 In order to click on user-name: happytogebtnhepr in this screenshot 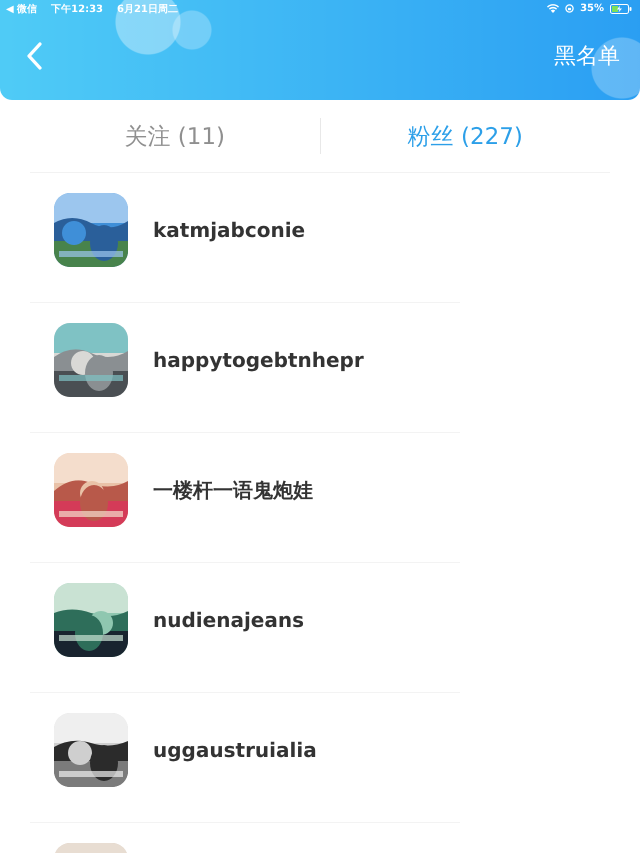, I will do `click(258, 360)`.